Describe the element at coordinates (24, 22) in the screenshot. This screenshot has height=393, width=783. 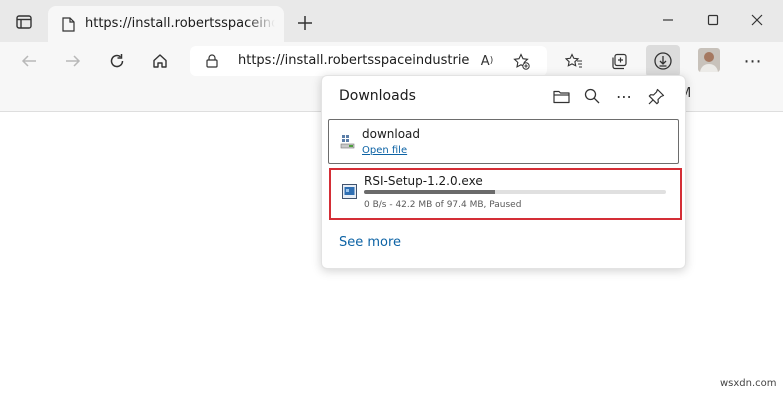
I see `tab-actions-icon` at that location.